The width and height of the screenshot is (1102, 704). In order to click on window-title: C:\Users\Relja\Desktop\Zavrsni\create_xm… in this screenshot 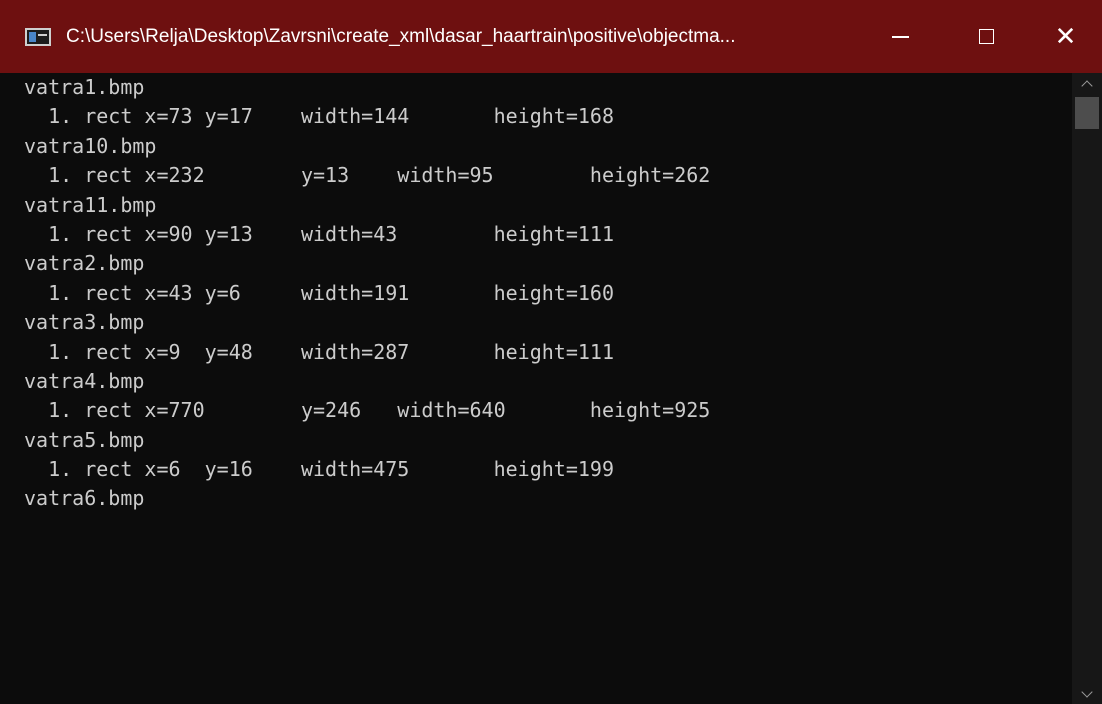, I will do `click(401, 36)`.